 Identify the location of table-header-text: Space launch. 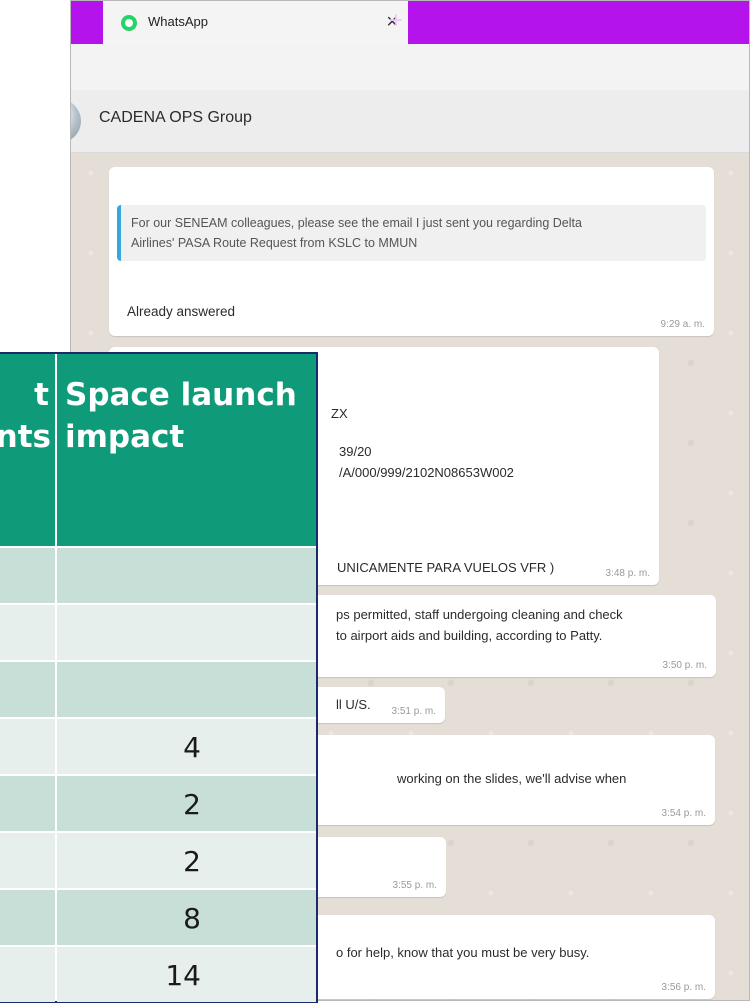
(181, 395).